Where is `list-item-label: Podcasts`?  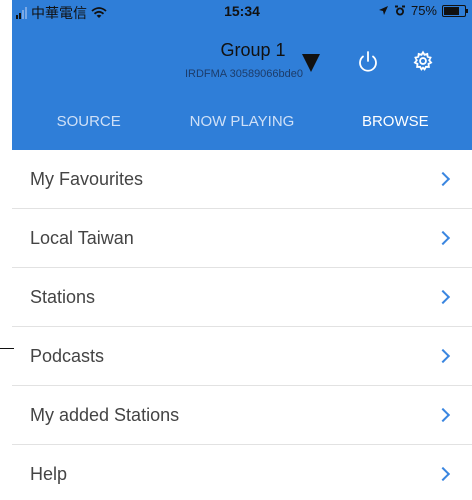
list-item-label: Podcasts is located at coordinates (67, 355).